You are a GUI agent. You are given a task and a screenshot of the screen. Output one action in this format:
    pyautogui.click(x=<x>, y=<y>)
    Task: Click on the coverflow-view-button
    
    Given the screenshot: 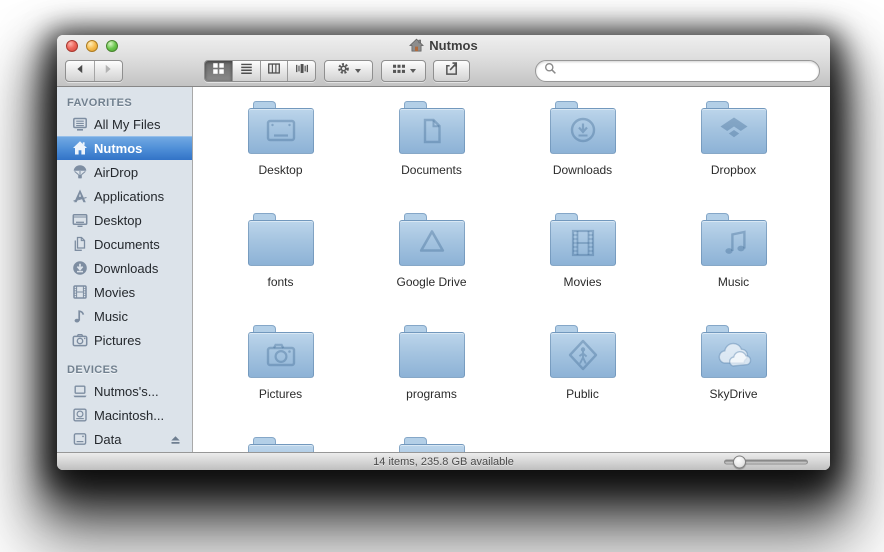 What is the action you would take?
    pyautogui.click(x=301, y=71)
    